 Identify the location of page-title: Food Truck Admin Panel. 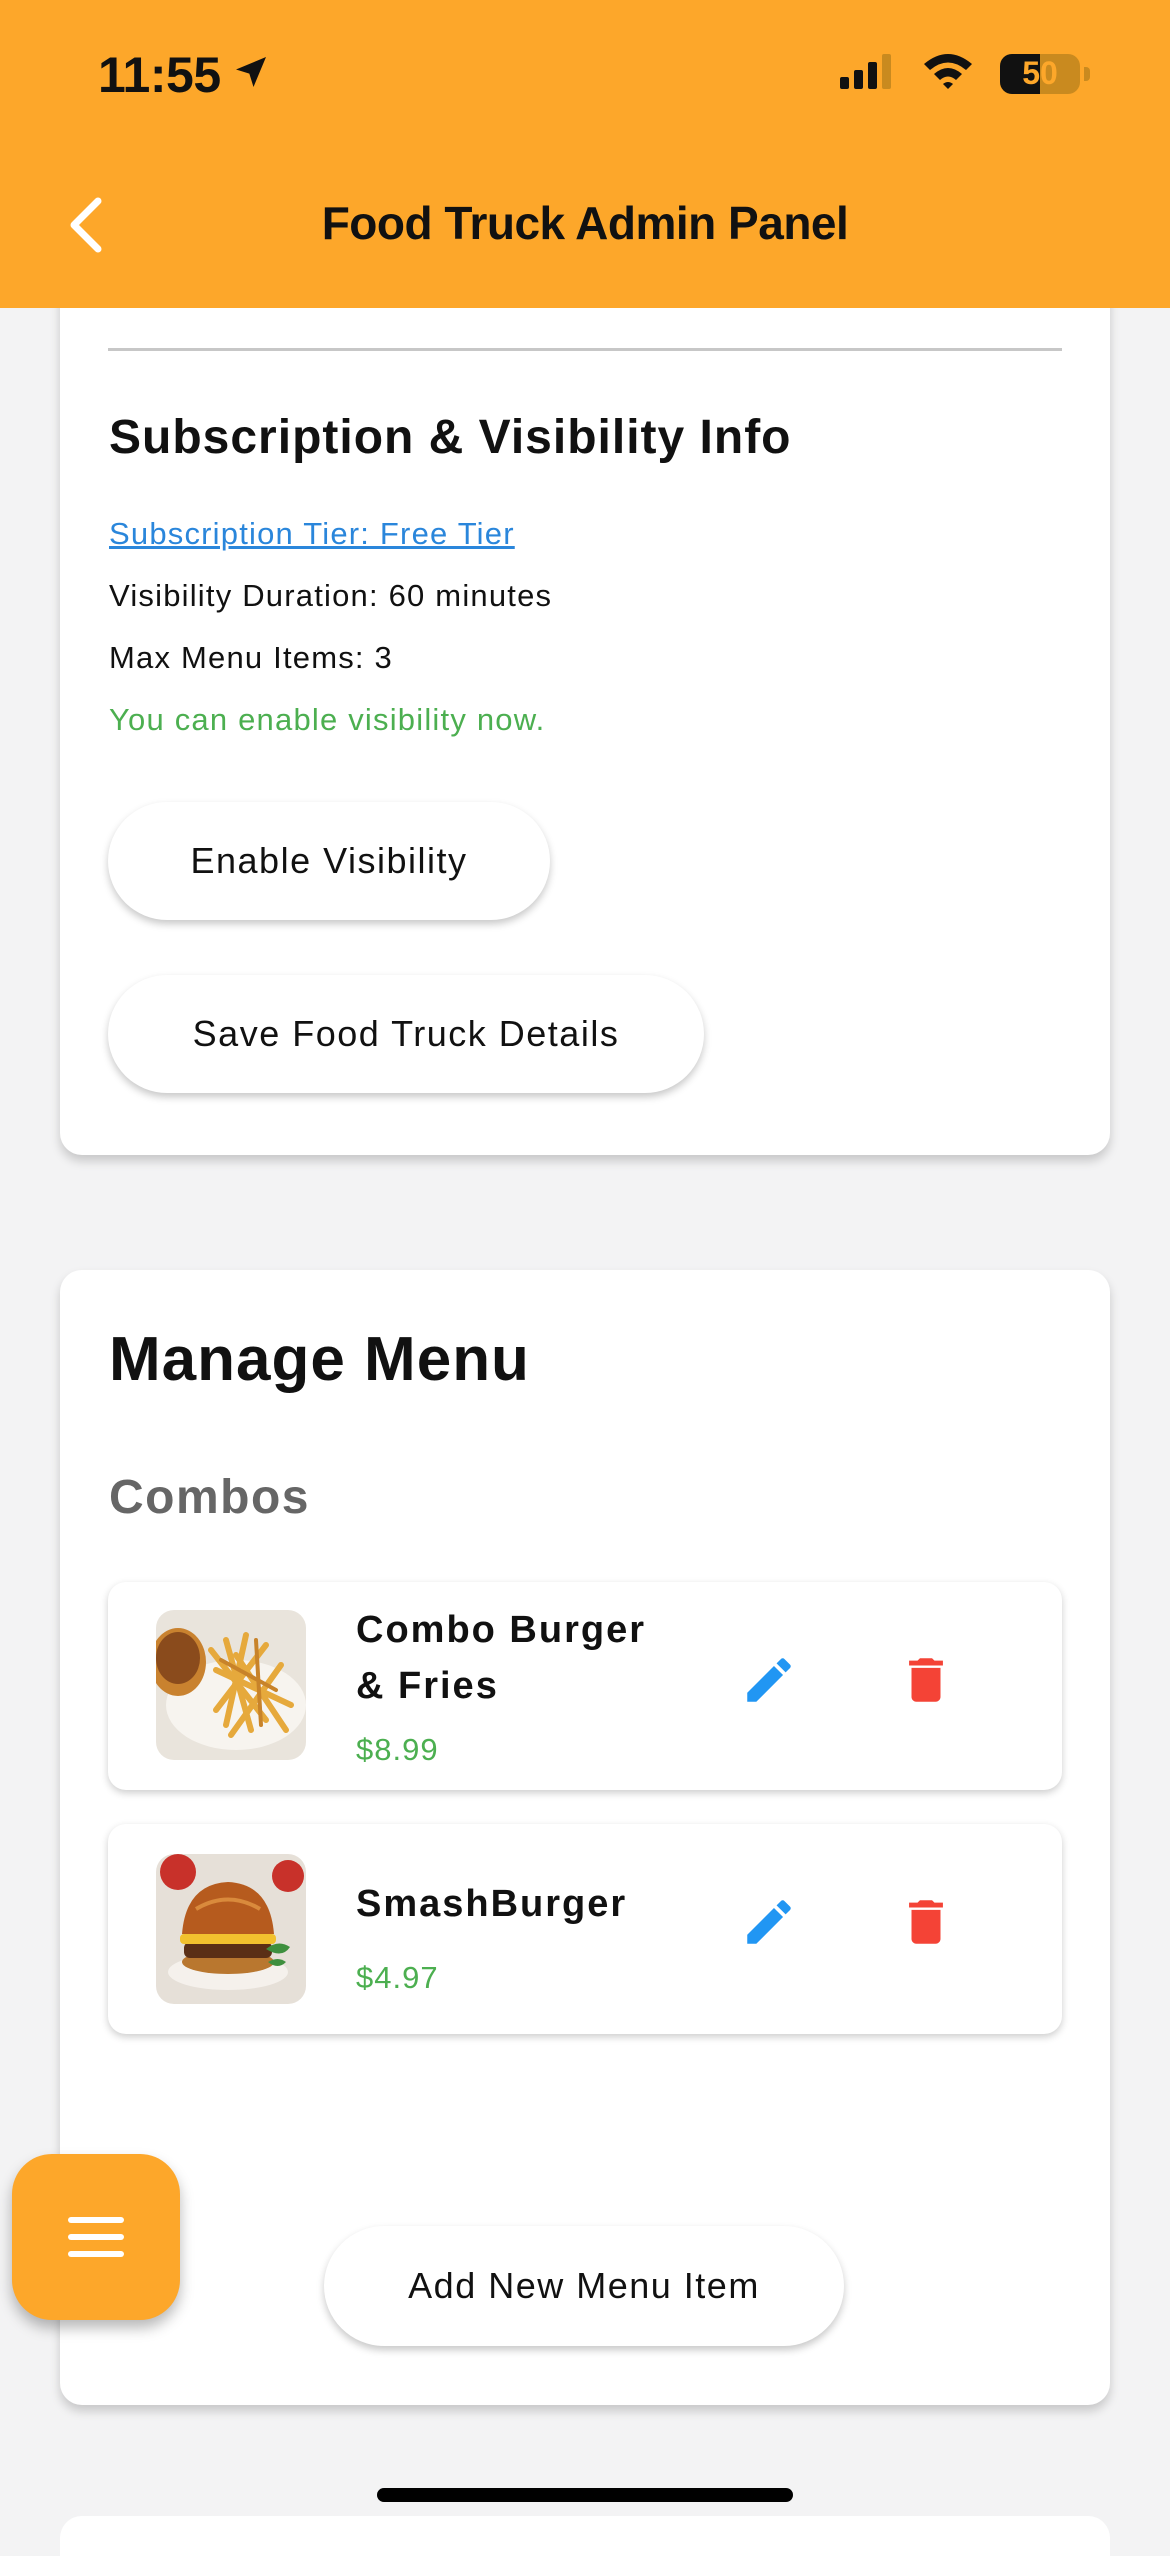
(585, 223).